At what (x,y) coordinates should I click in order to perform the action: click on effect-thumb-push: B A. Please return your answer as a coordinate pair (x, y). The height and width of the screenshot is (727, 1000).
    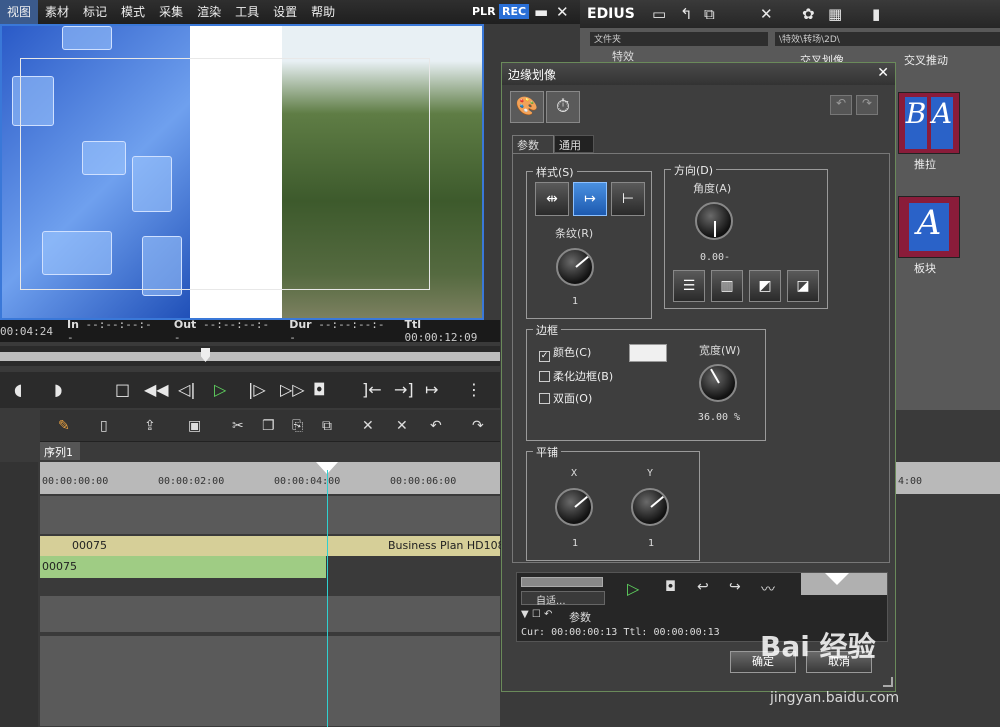
    Looking at the image, I should click on (929, 123).